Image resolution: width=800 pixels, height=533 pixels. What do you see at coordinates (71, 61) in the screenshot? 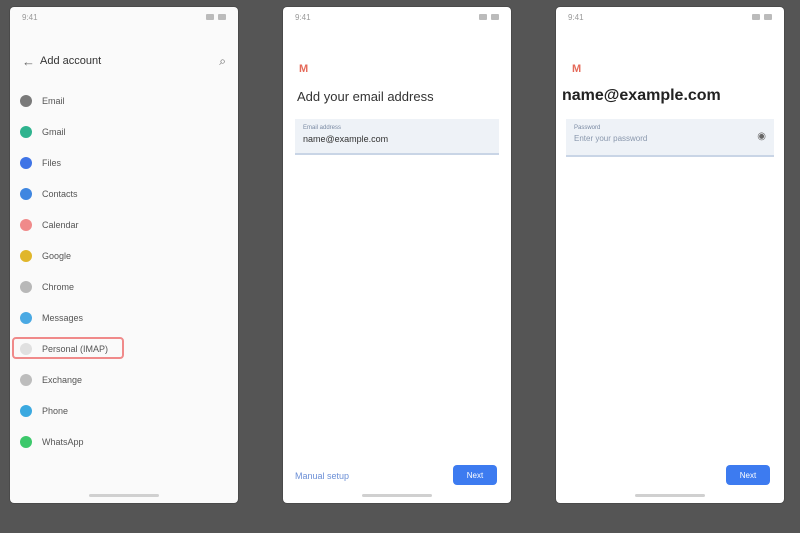
I see `page-title: Add account` at bounding box center [71, 61].